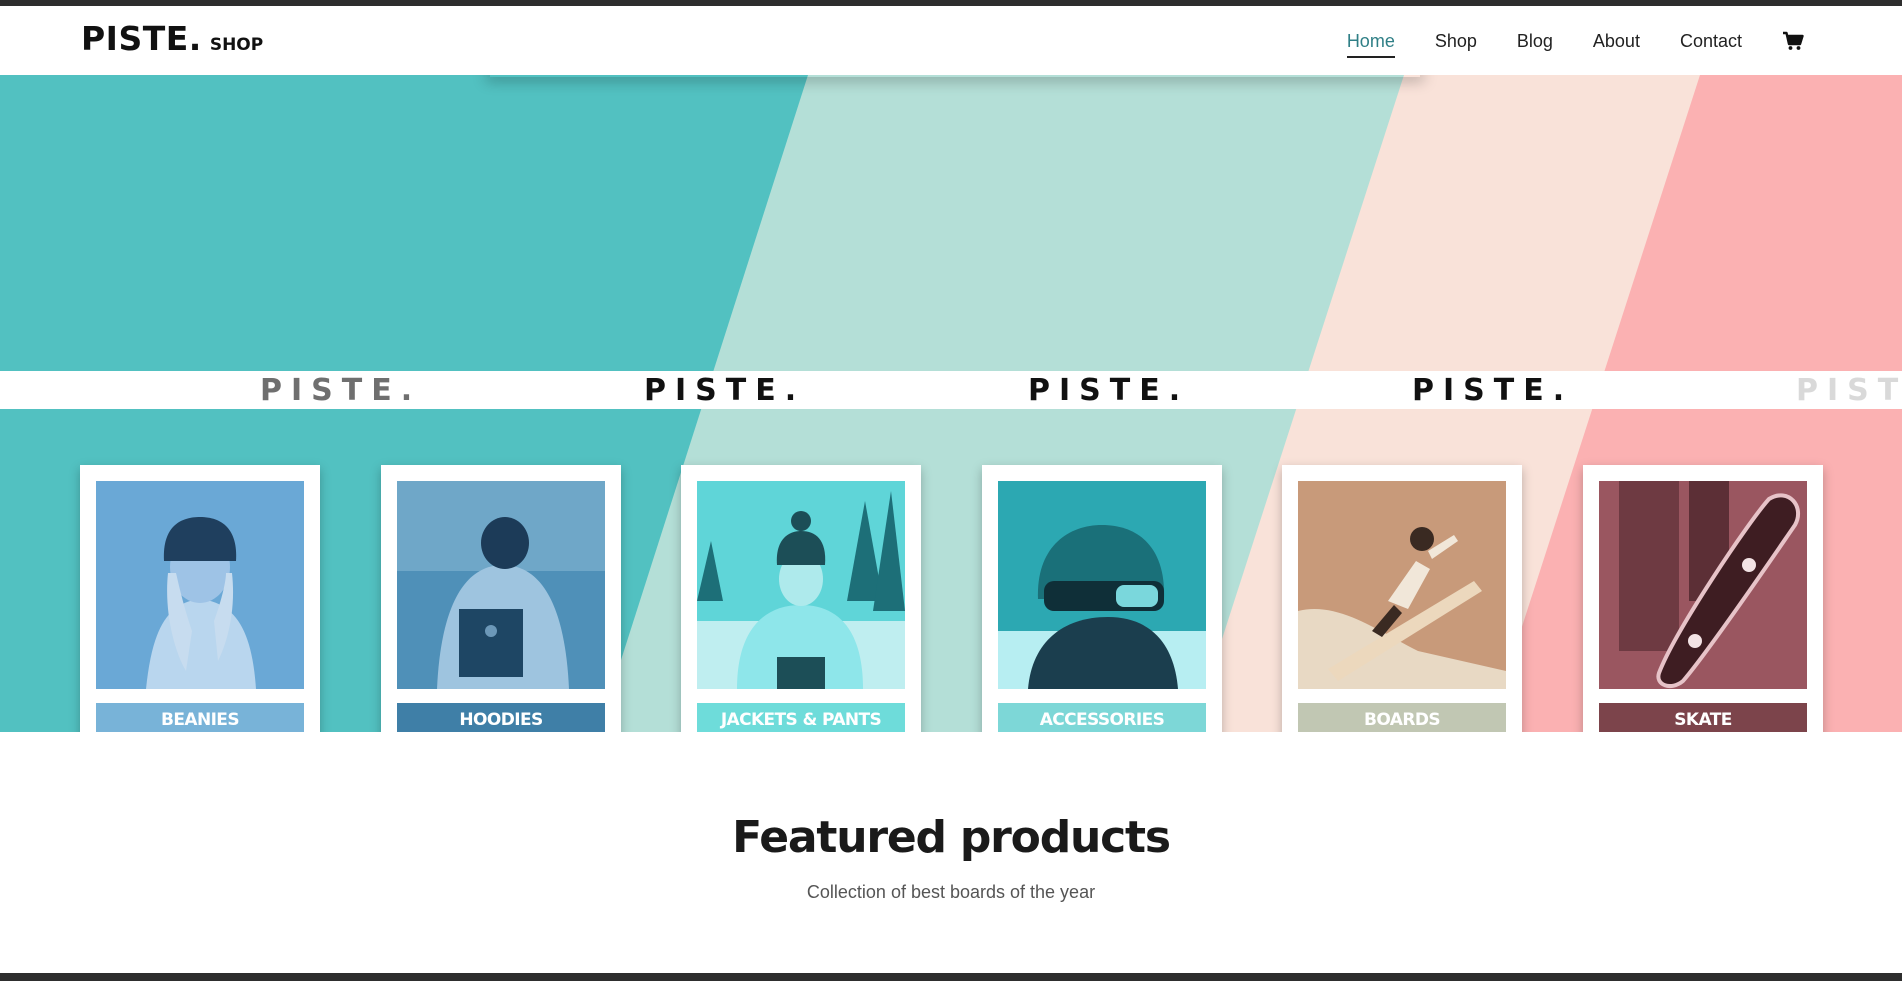 The height and width of the screenshot is (981, 1902). Describe the element at coordinates (955, 76) in the screenshot. I see `hero-top-shadow` at that location.